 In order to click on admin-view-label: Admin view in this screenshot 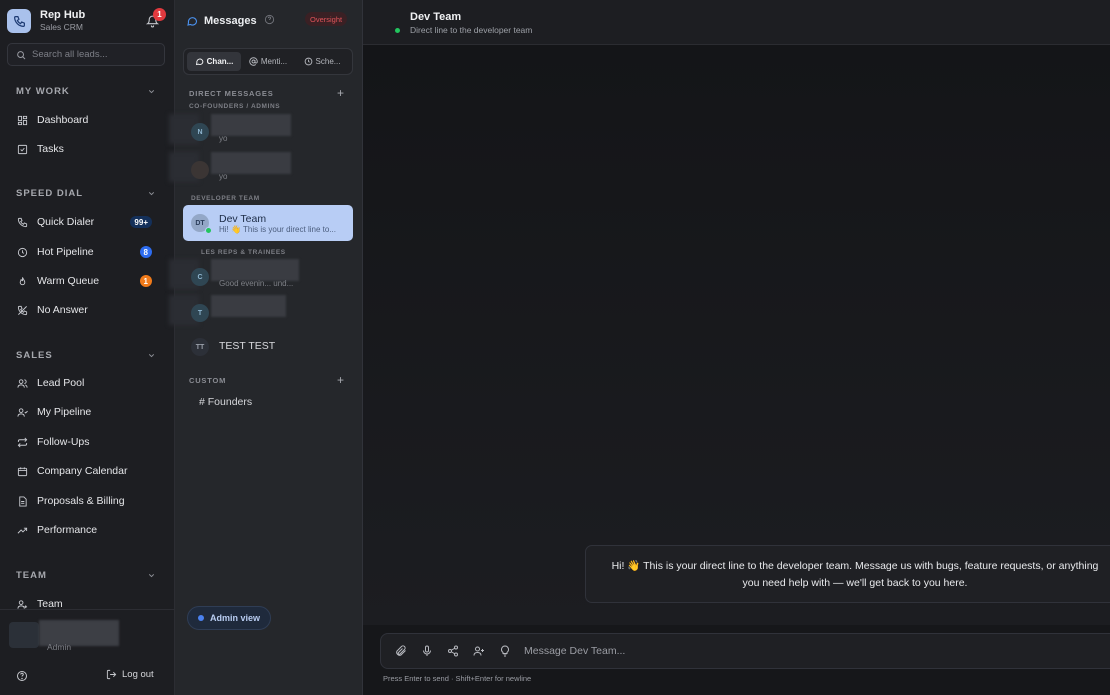, I will do `click(235, 618)`.